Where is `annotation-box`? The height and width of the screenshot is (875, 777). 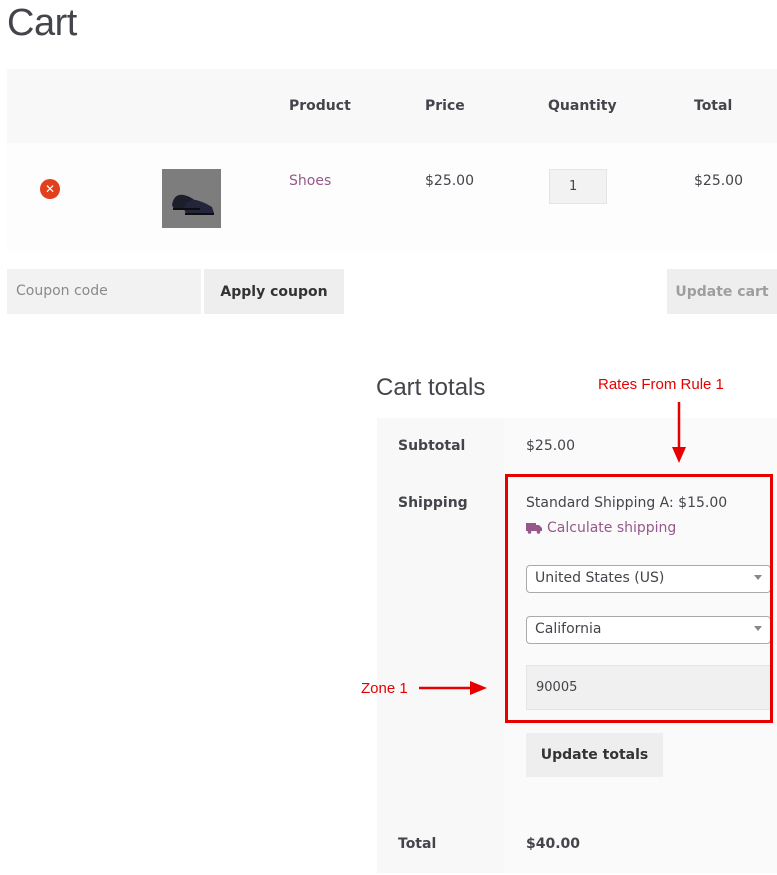 annotation-box is located at coordinates (639, 598).